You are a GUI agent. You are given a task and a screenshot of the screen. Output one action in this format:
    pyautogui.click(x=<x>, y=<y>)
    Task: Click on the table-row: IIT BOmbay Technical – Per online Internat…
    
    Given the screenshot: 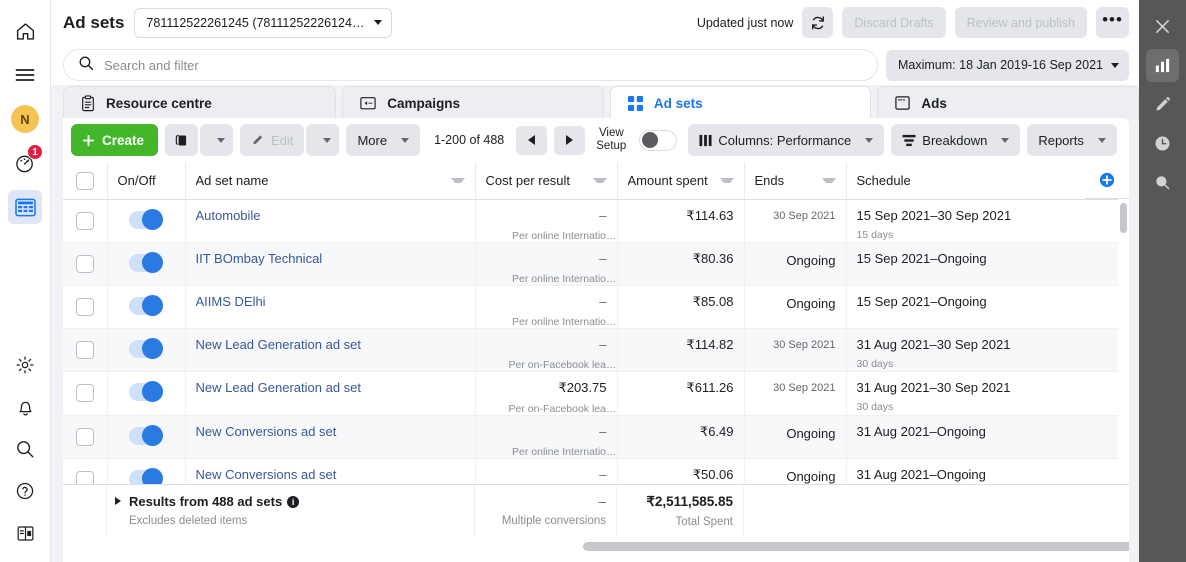 What is the action you would take?
    pyautogui.click(x=596, y=264)
    